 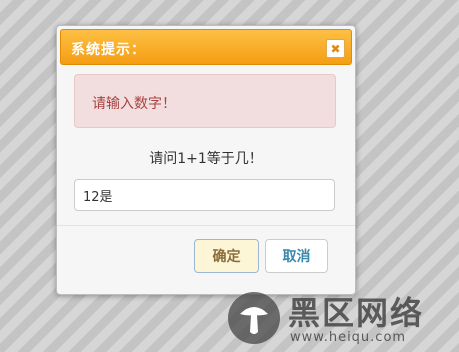 I want to click on error-alert: 请输入数字！, so click(x=205, y=101).